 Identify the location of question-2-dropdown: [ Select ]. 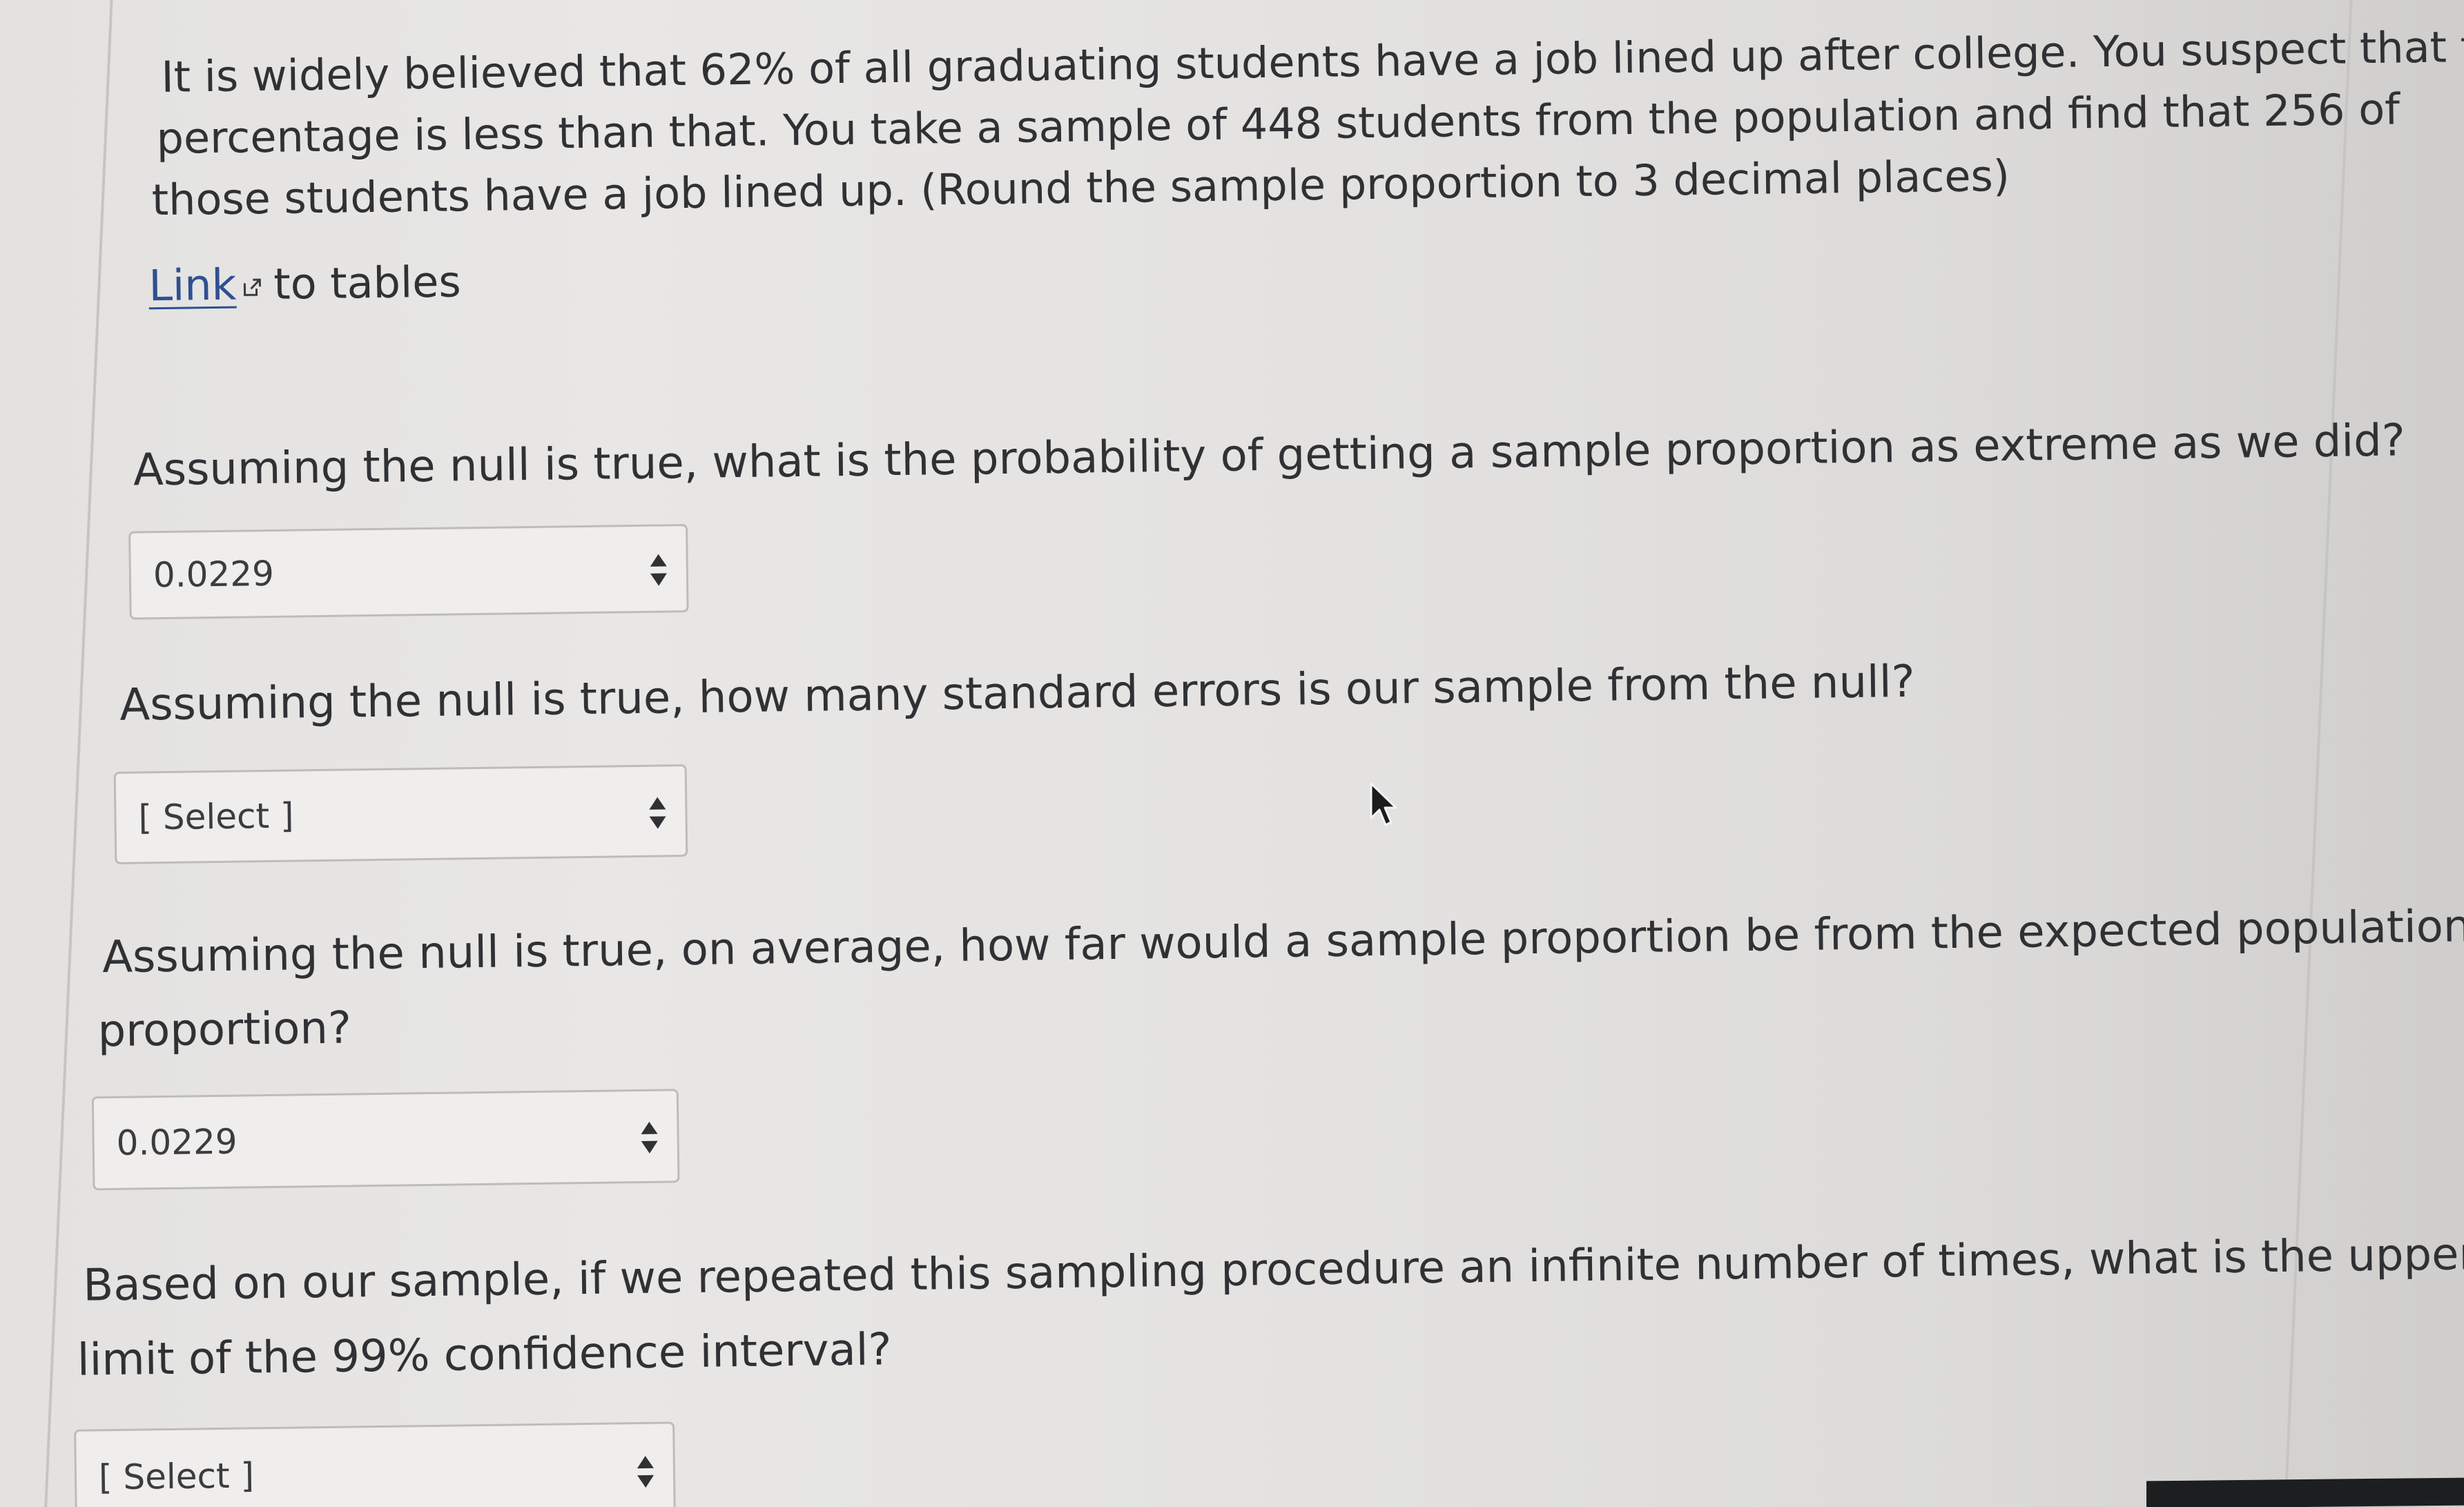
(400, 814).